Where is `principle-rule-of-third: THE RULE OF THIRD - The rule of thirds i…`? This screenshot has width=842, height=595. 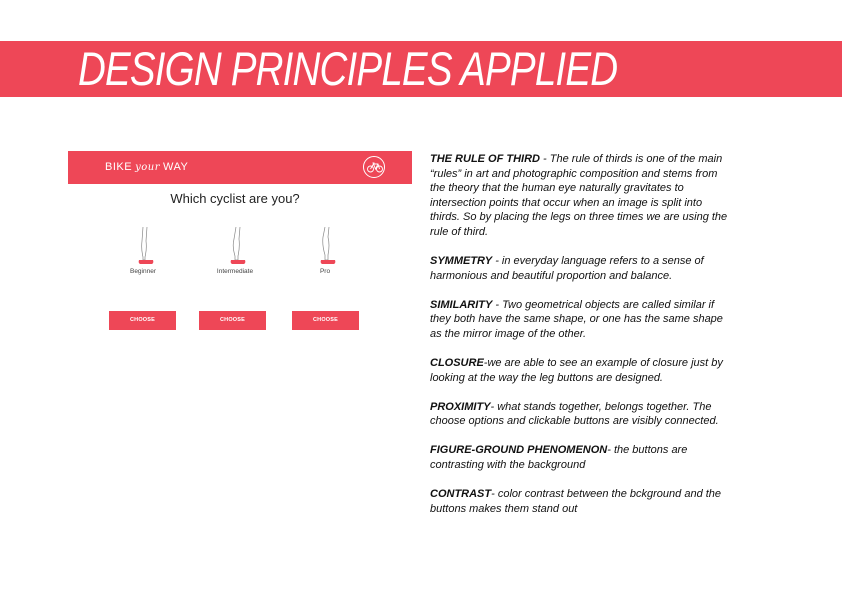
principle-rule-of-third: THE RULE OF THIRD - The rule of thirds i… is located at coordinates (580, 196).